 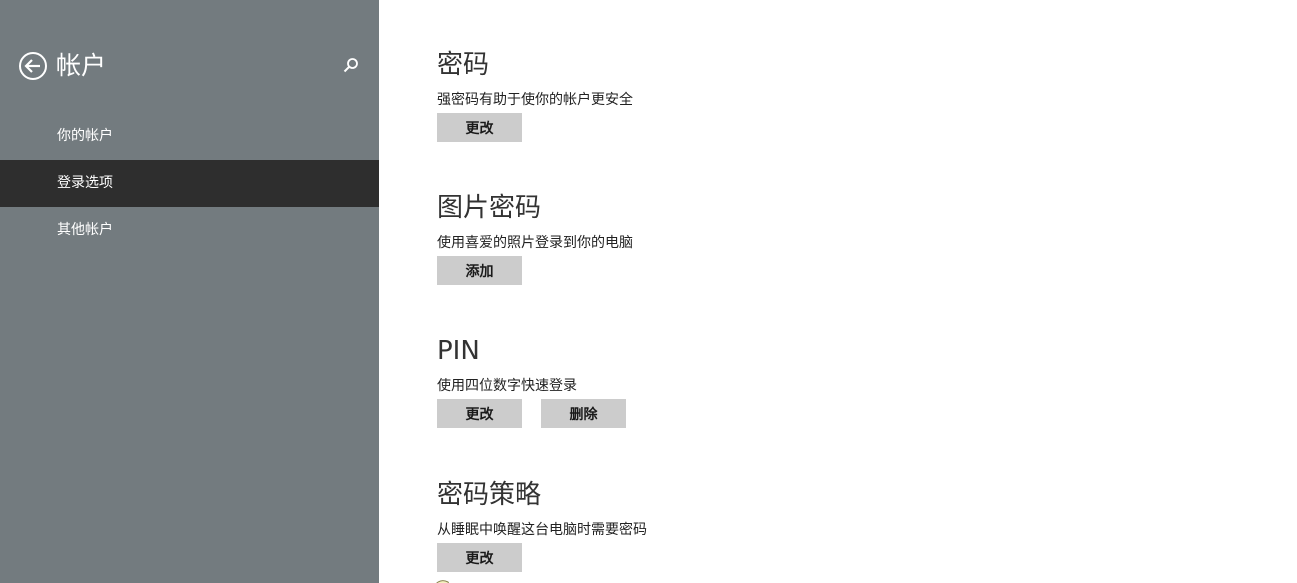 I want to click on password-policy-section: 密码策略 从睡眠中唤醒这台电脑时需要密码 更改, so click(x=542, y=525).